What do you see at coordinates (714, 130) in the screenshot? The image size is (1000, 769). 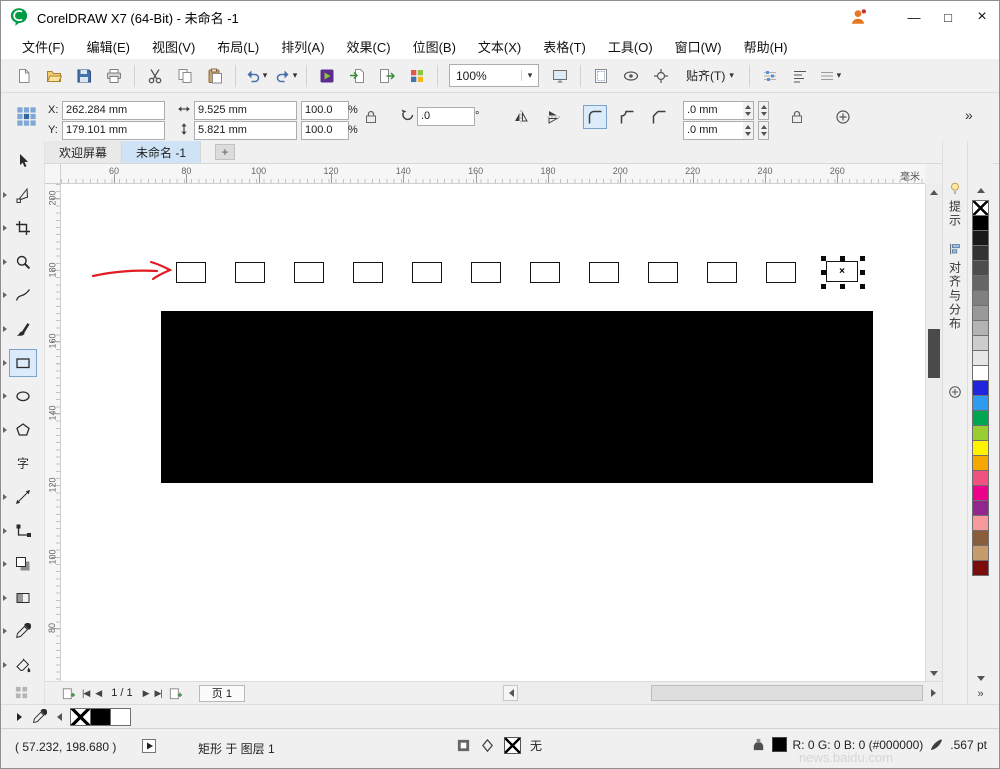 I see `corner-radius-input-2: .0 mm` at bounding box center [714, 130].